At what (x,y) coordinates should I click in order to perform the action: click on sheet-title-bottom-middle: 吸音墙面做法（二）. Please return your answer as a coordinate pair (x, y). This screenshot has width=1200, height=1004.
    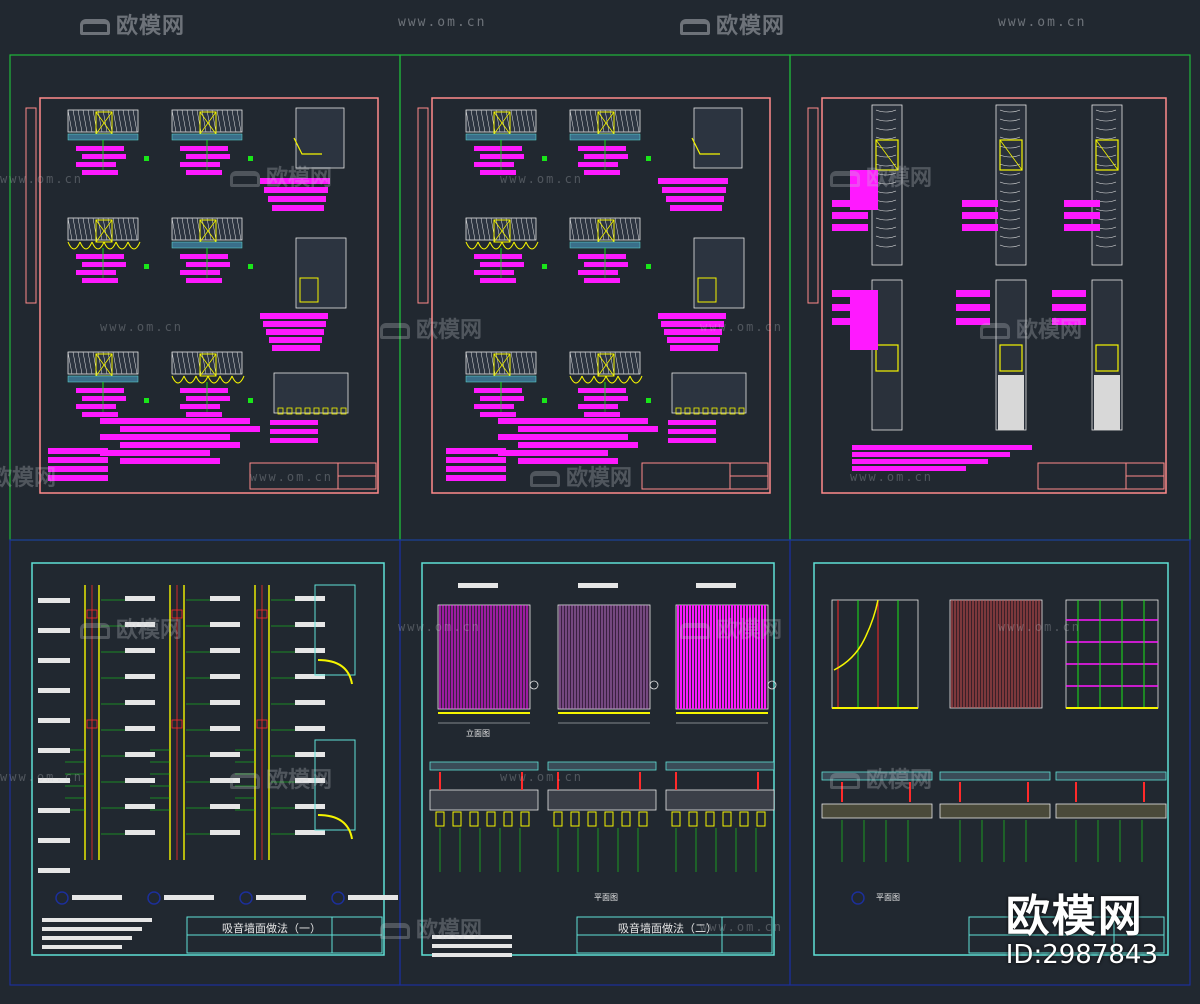
    Looking at the image, I should click on (667, 928).